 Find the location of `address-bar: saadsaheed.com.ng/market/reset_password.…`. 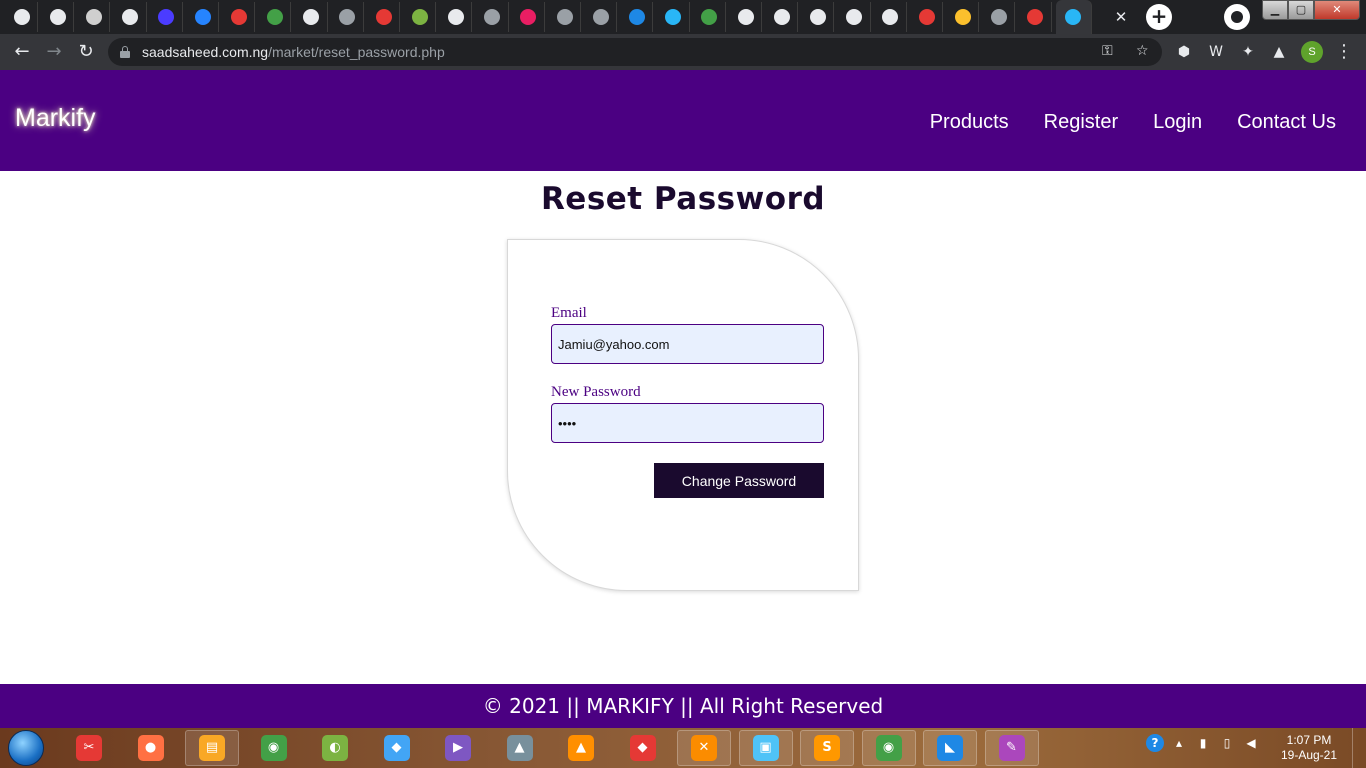

address-bar: saadsaheed.com.ng/market/reset_password.… is located at coordinates (635, 52).